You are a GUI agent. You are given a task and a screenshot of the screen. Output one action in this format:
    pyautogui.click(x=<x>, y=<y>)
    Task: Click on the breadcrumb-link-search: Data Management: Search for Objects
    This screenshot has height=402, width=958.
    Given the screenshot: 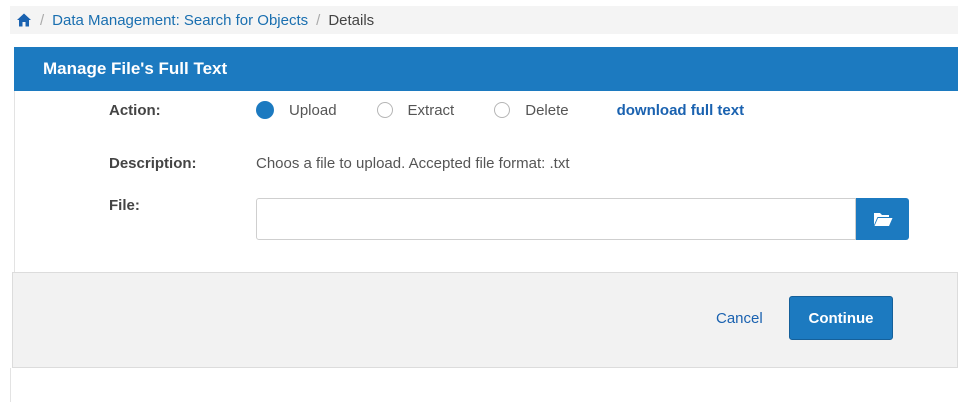 What is the action you would take?
    pyautogui.click(x=180, y=20)
    